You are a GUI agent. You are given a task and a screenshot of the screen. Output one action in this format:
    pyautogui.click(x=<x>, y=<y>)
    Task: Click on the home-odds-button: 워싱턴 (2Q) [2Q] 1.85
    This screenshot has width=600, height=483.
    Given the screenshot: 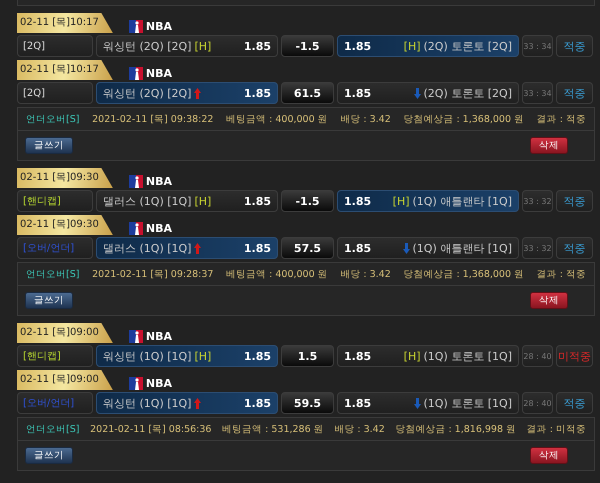 What is the action you would take?
    pyautogui.click(x=187, y=93)
    